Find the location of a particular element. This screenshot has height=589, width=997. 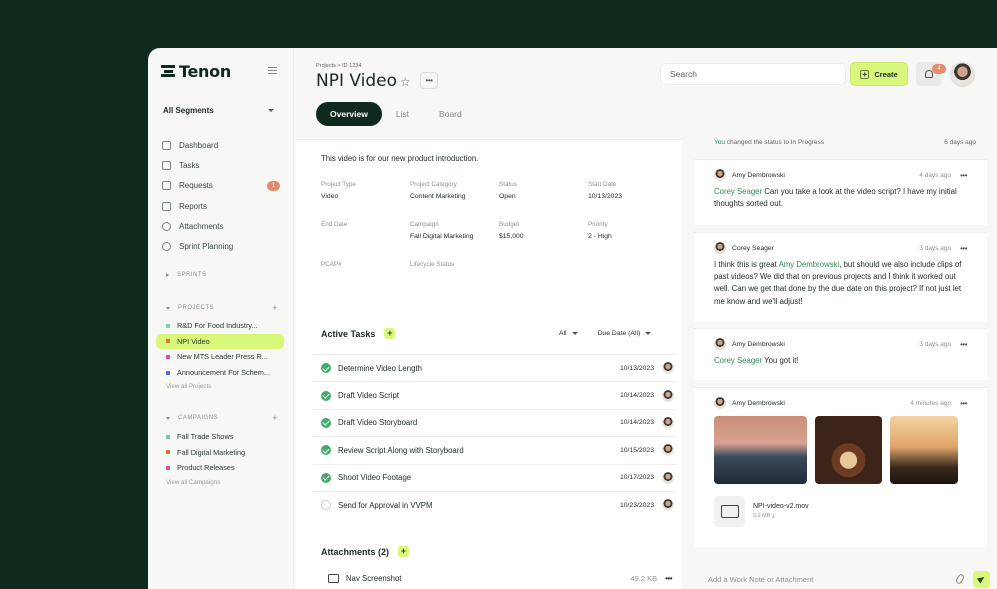

sidebar-item-campaign: Fall Digital Marketing is located at coordinates (220, 453).